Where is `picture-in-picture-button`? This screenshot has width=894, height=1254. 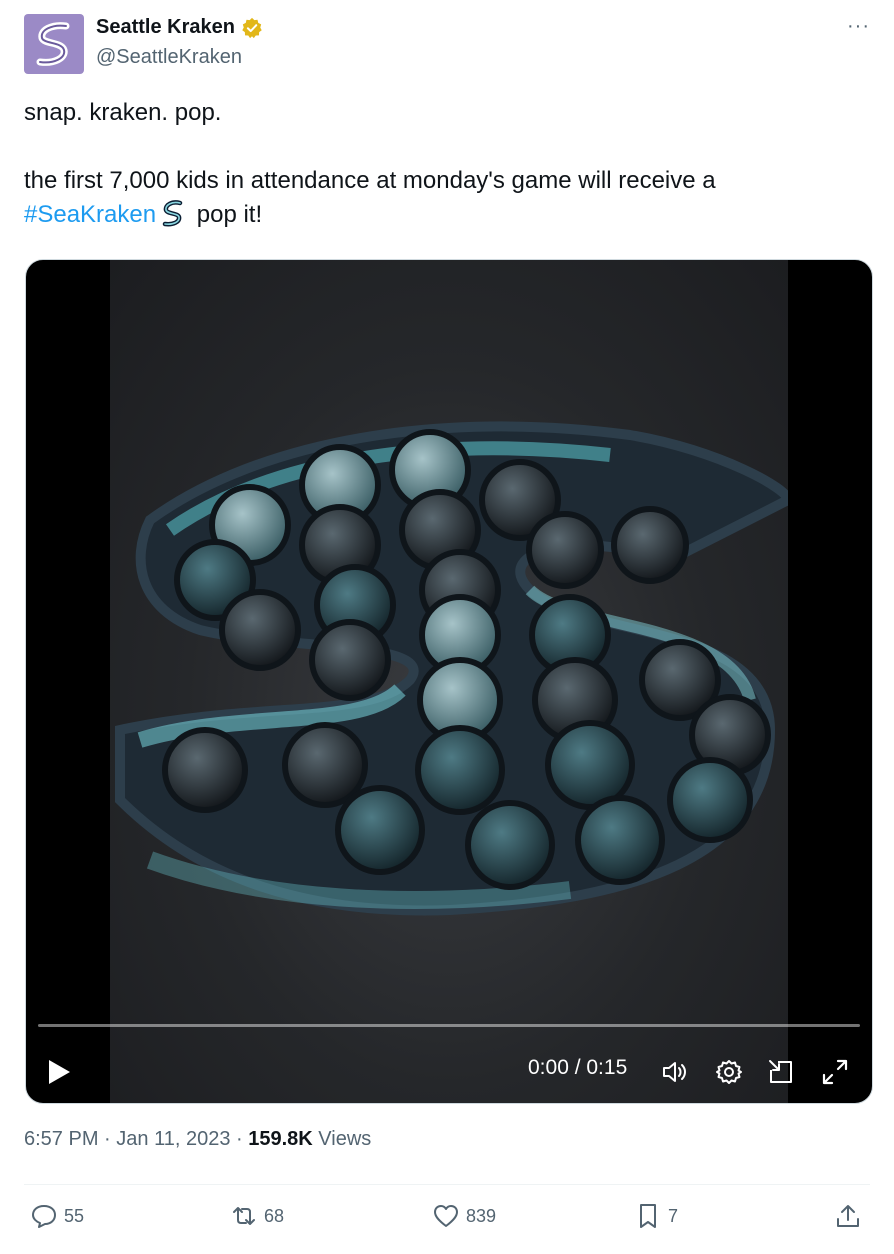 picture-in-picture-button is located at coordinates (781, 1072).